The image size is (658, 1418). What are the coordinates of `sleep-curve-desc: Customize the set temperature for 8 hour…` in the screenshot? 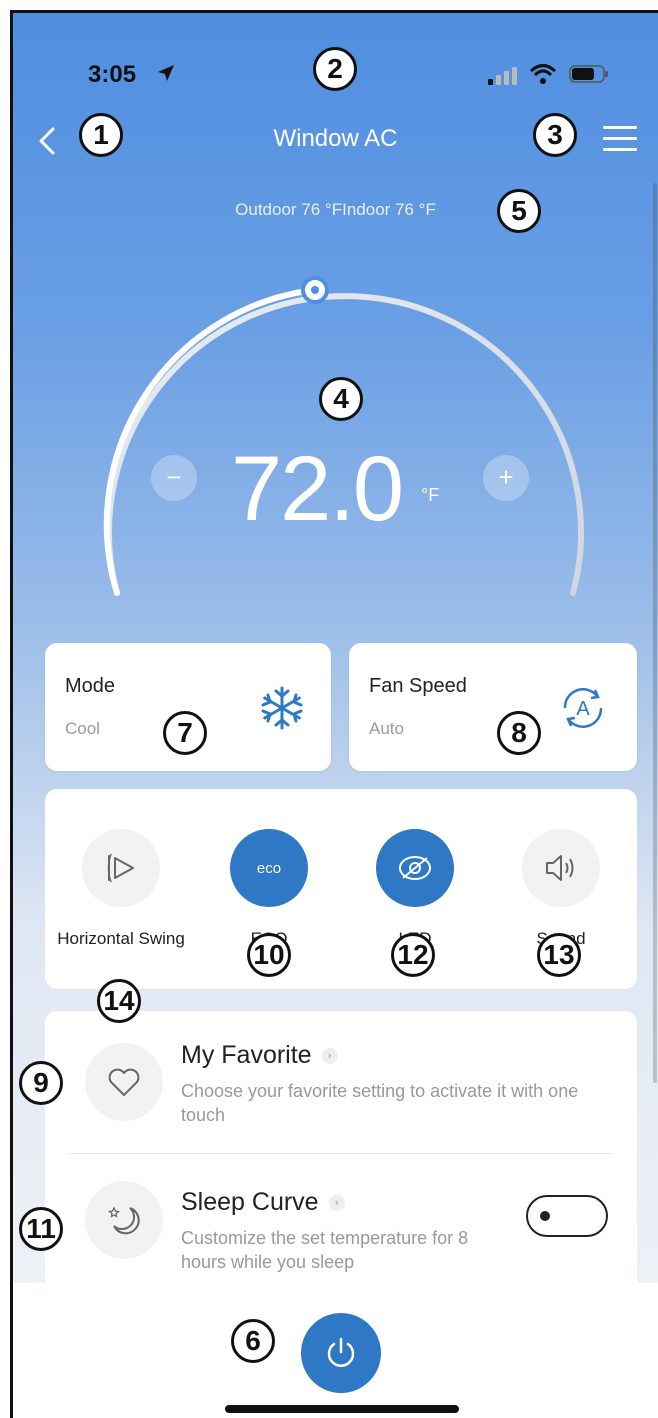 It's located at (325, 1250).